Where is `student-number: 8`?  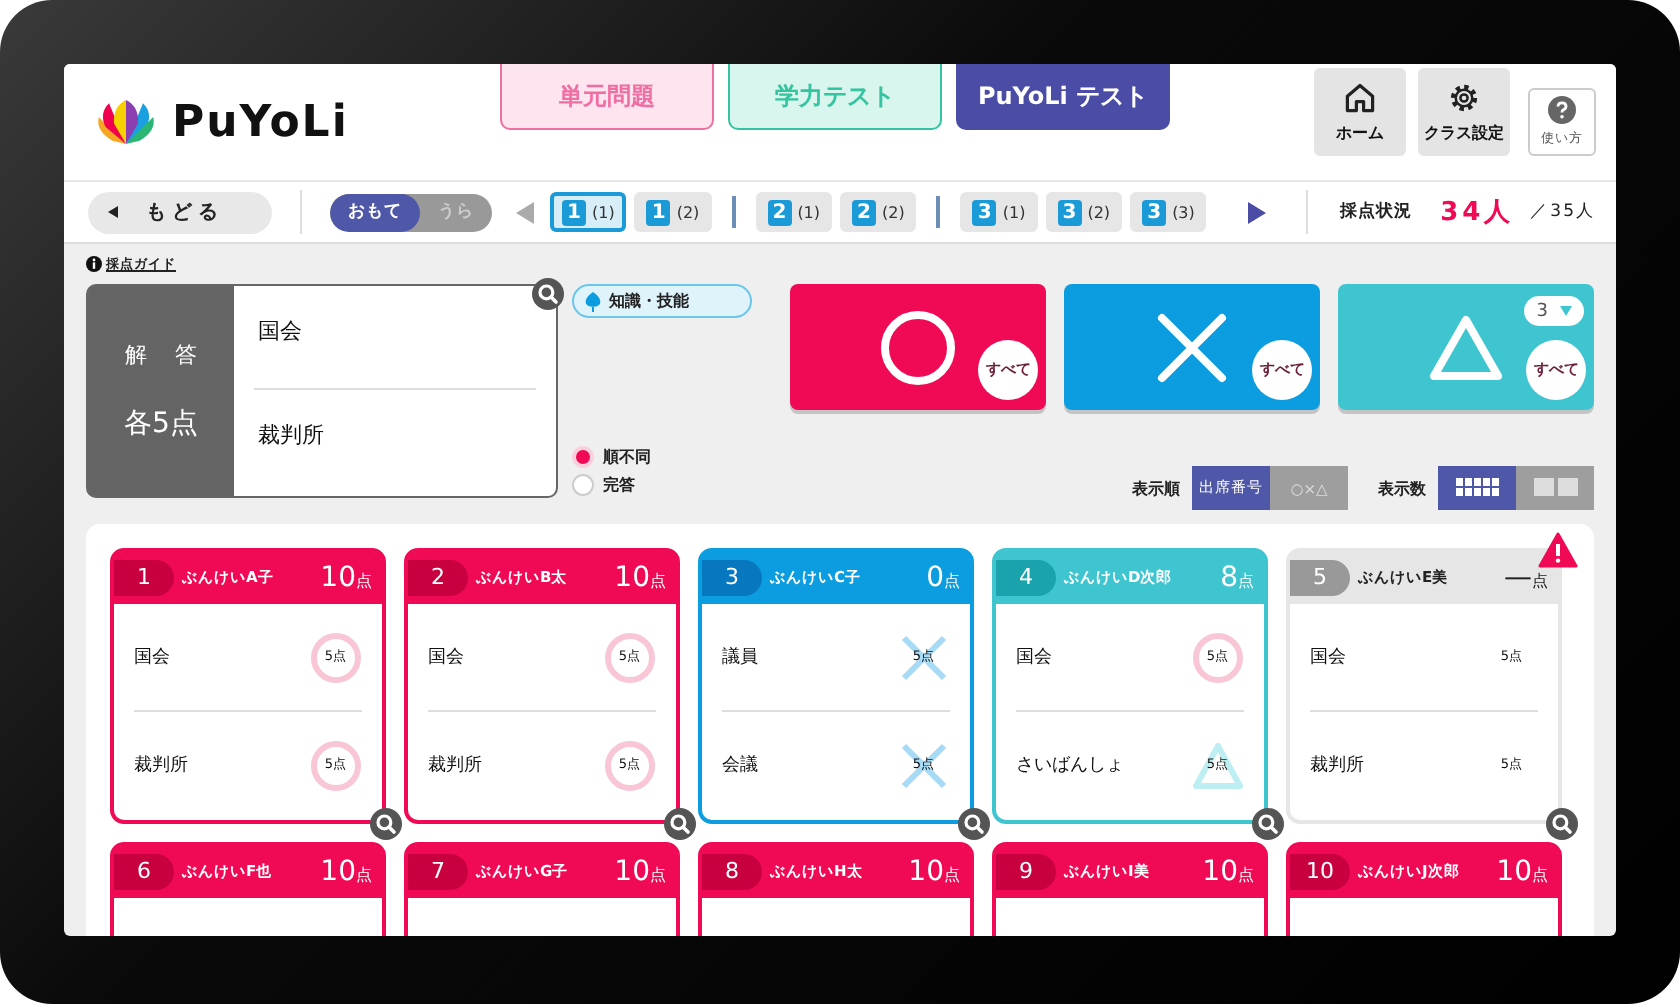 student-number: 8 is located at coordinates (732, 872).